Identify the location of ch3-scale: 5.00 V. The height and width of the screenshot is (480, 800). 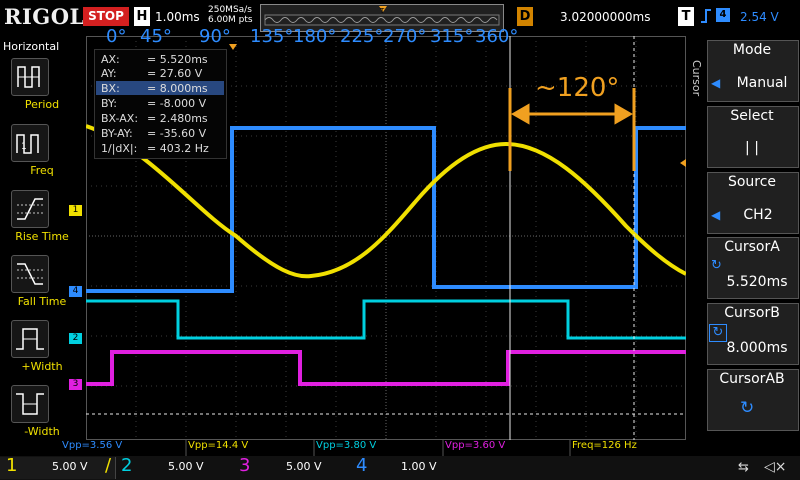
(304, 466).